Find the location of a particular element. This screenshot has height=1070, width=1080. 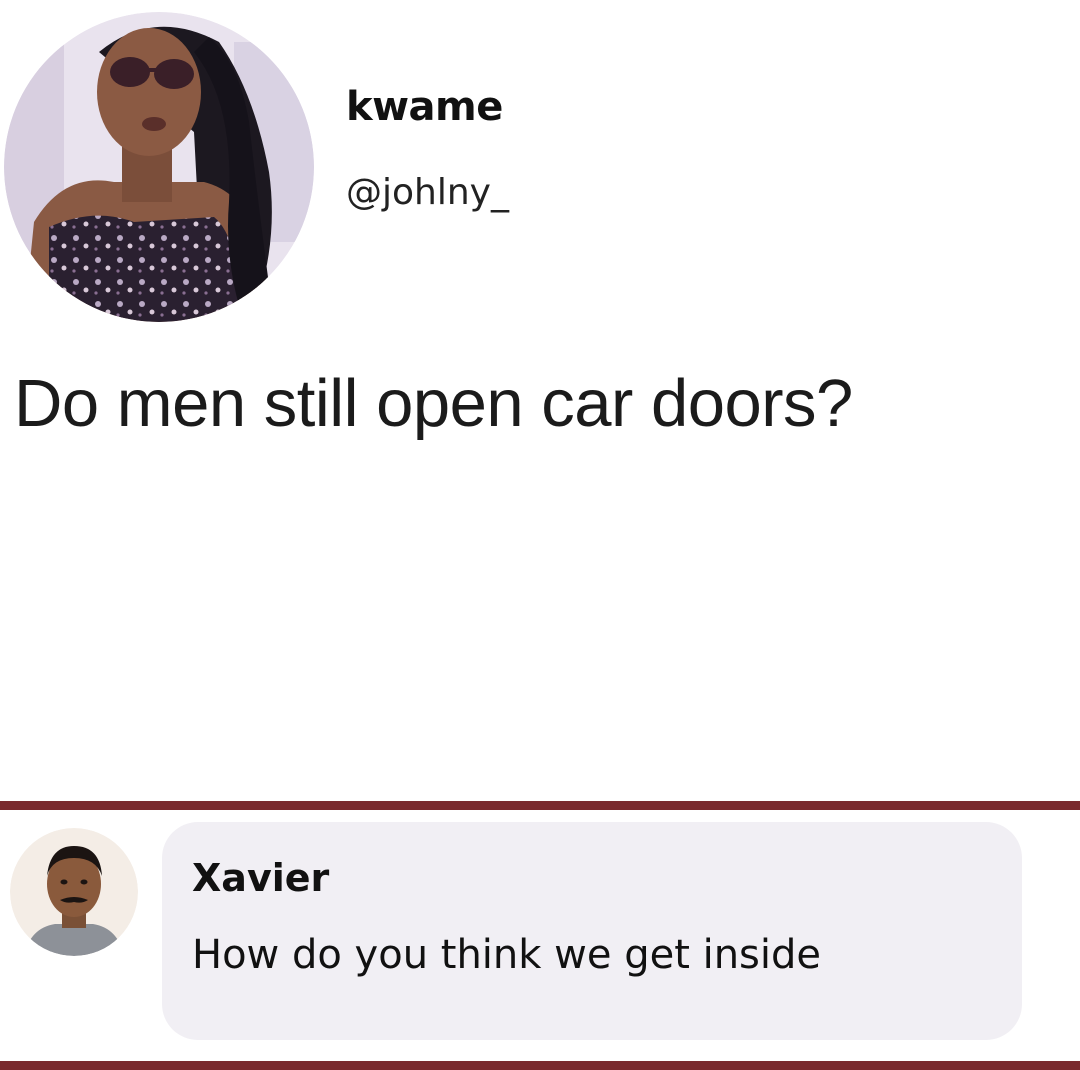

post-author-handle: @johlny_ is located at coordinates (427, 192).